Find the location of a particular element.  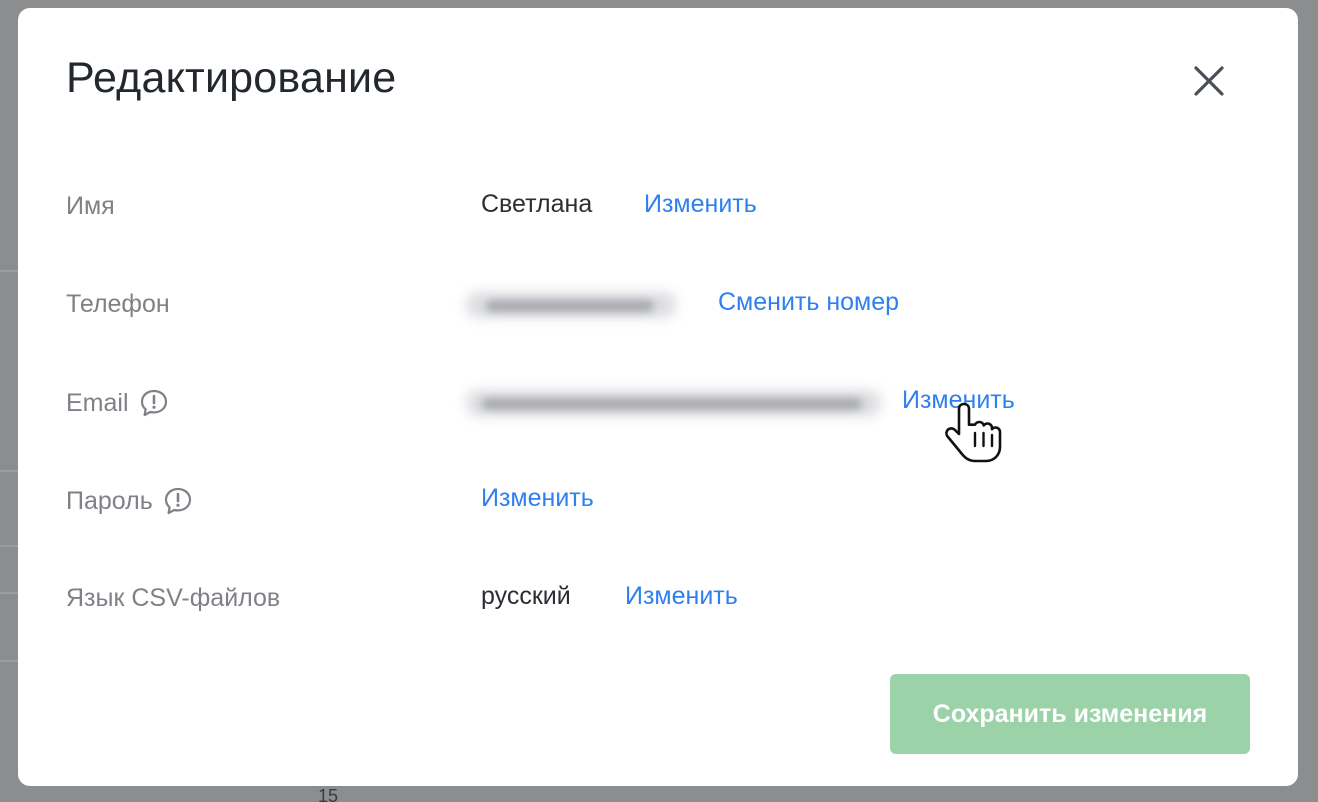

phone-label: Телефон is located at coordinates (118, 304).